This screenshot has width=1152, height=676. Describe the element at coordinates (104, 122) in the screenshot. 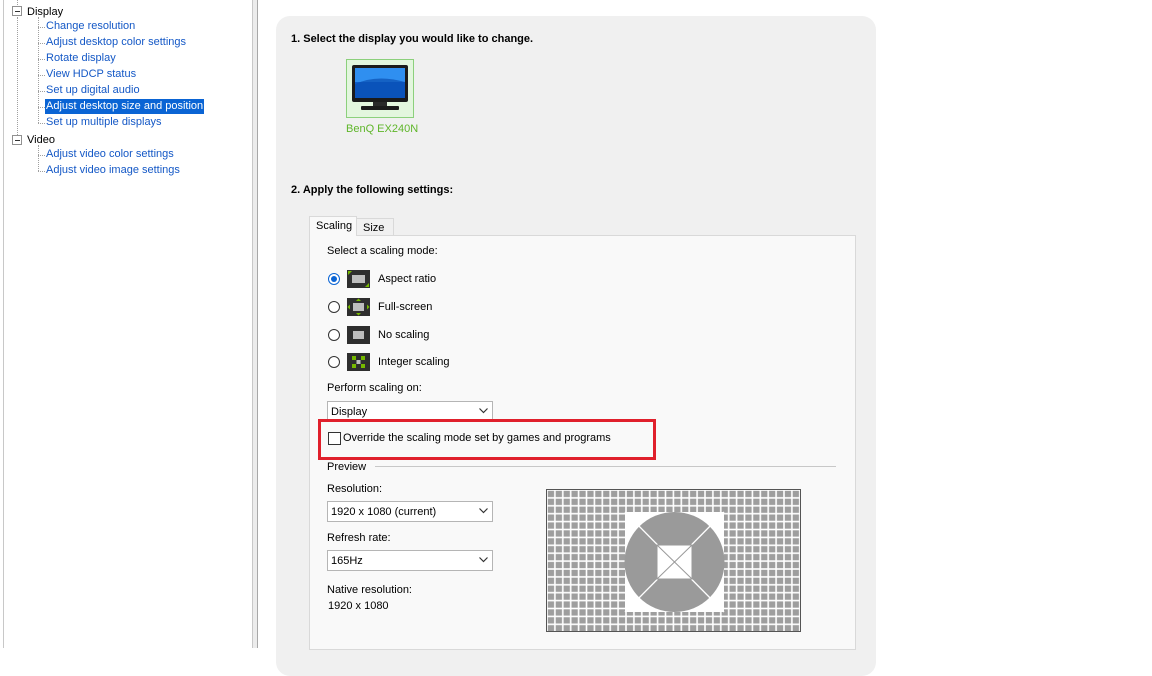

I see `nav-set-up-multiple-displays: Set up multiple displays` at that location.